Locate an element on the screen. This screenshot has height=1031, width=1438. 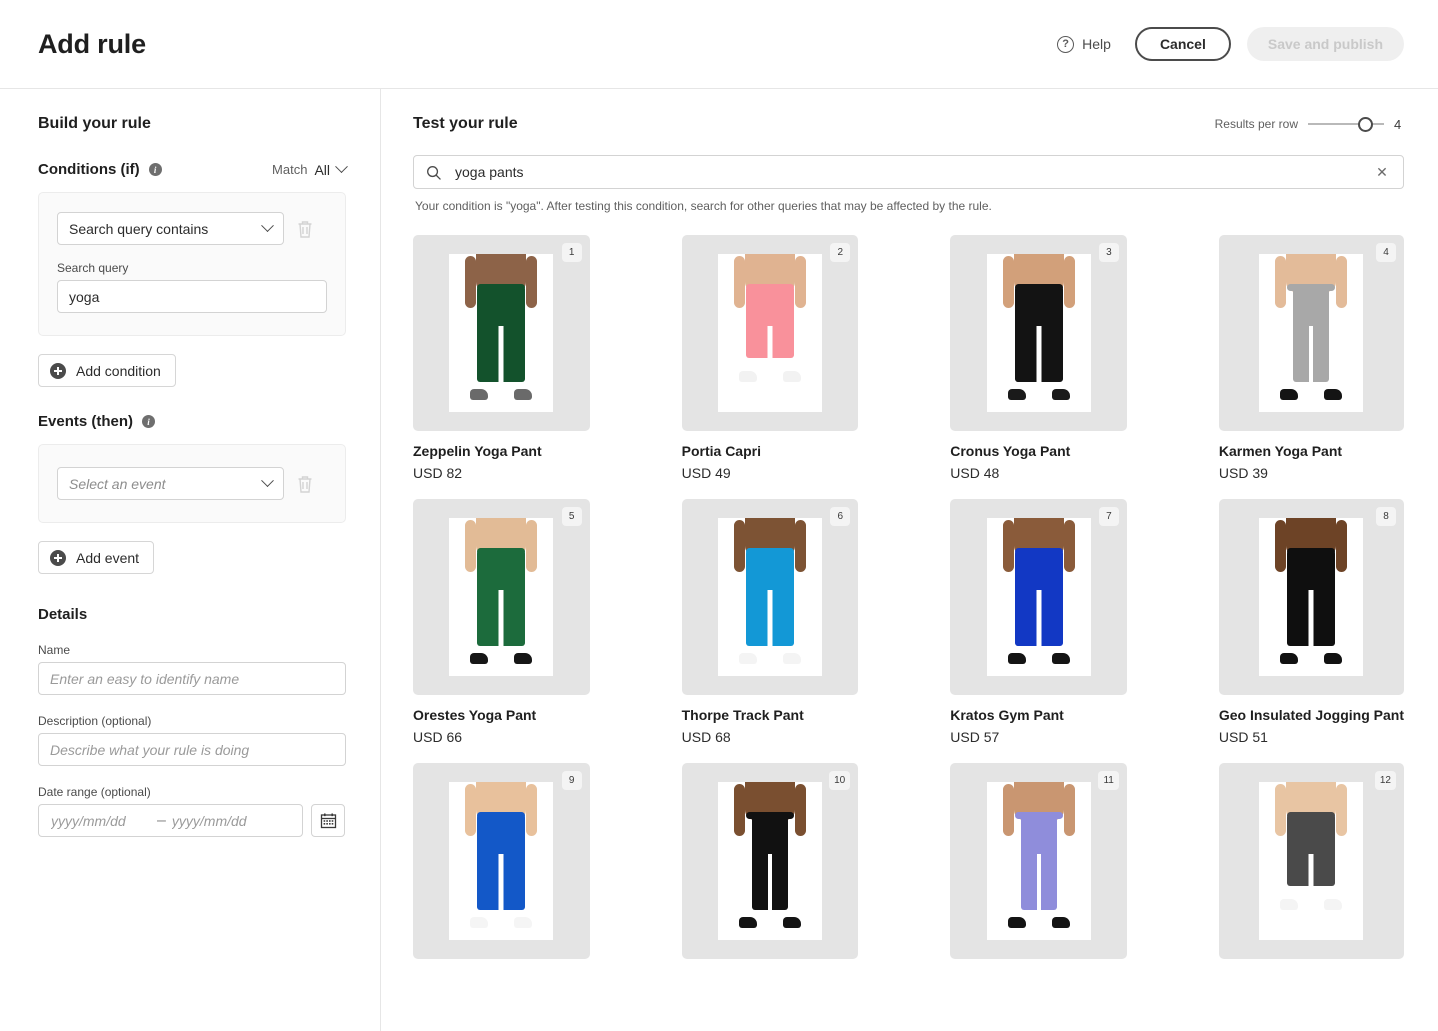
event-select-placeholder: Select an event is located at coordinates (117, 483).